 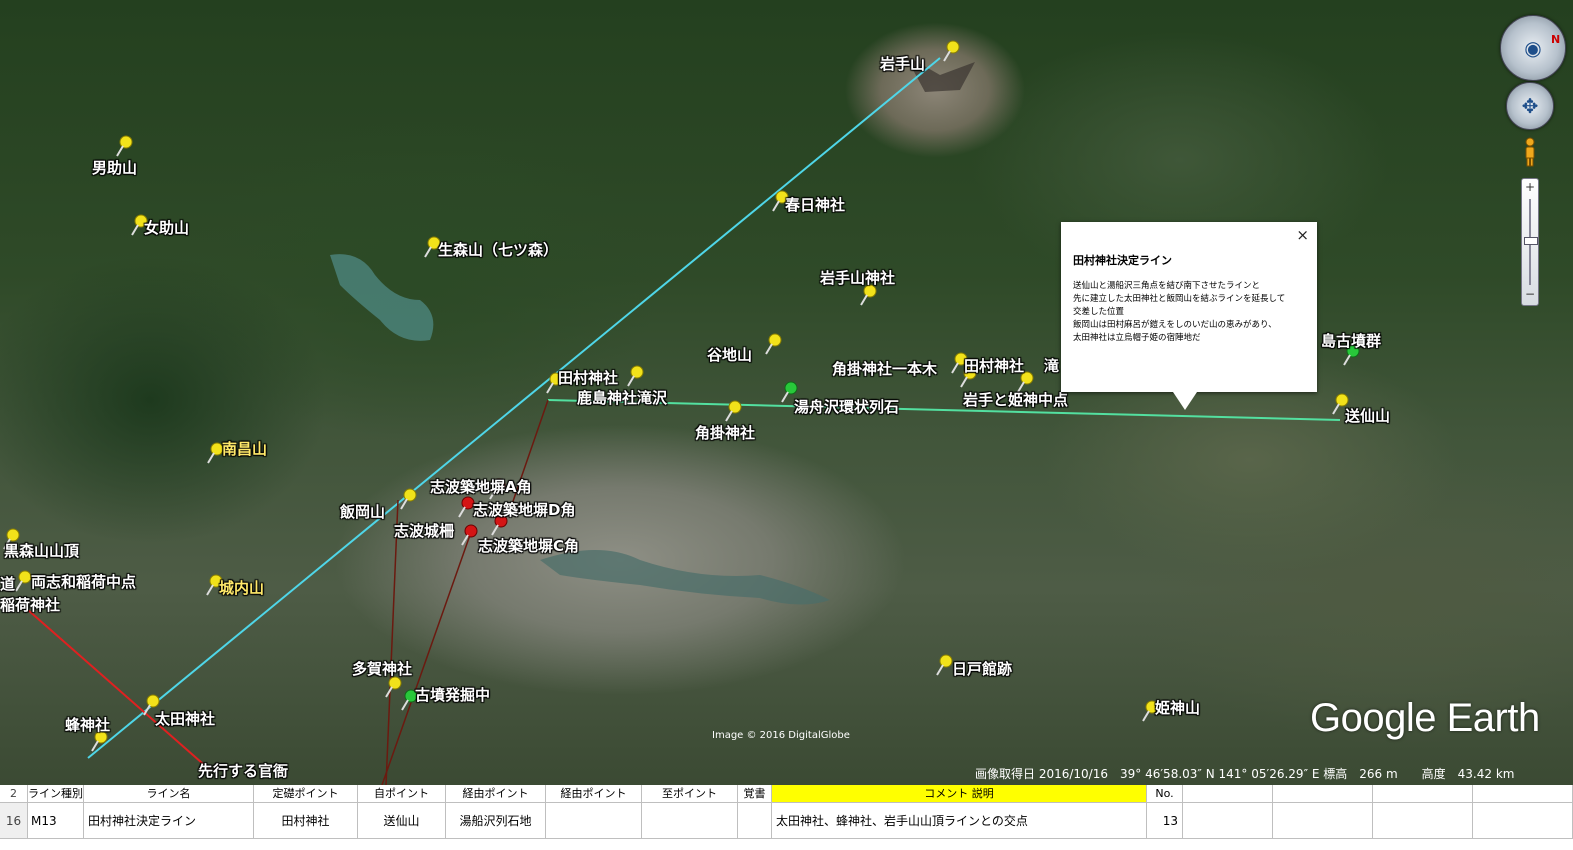 I want to click on google-earth-logo: Google Earth, so click(x=1425, y=718).